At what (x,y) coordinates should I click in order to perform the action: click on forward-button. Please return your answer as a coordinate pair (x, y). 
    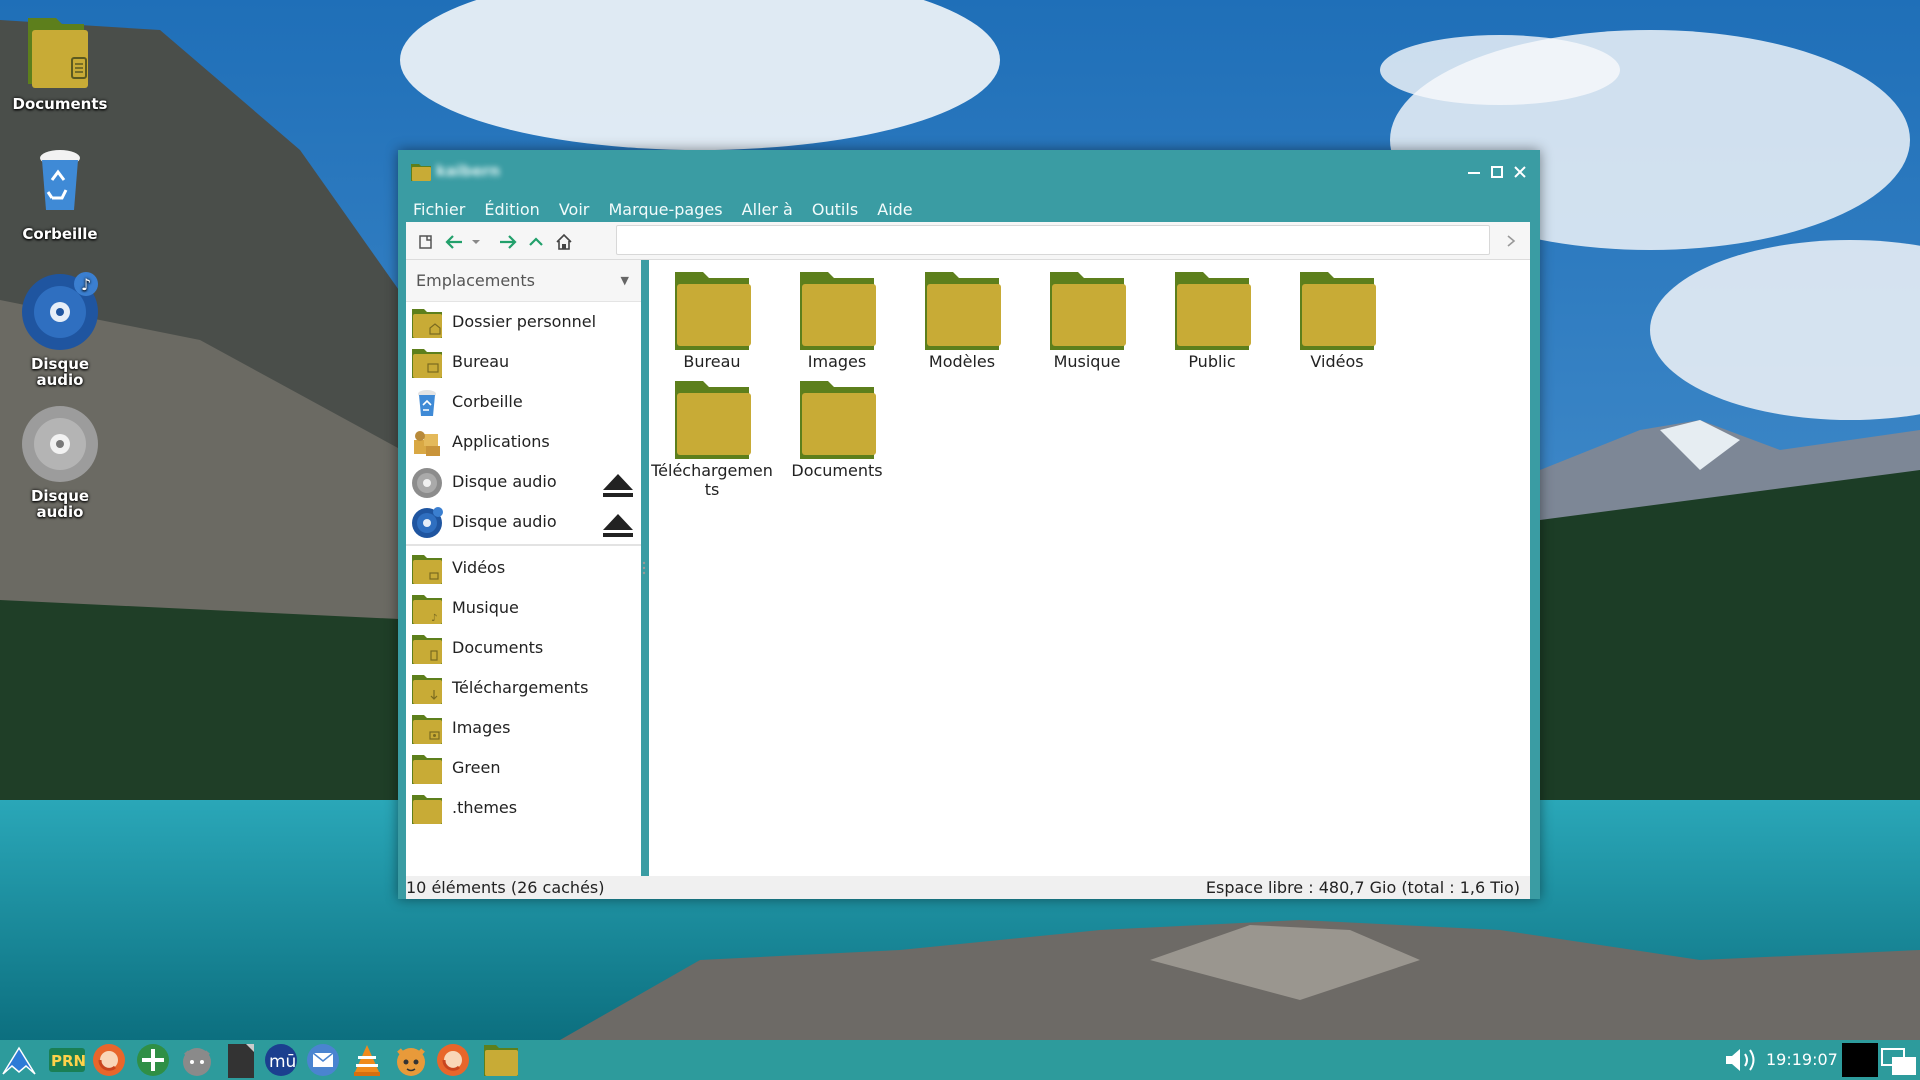
    Looking at the image, I should click on (508, 242).